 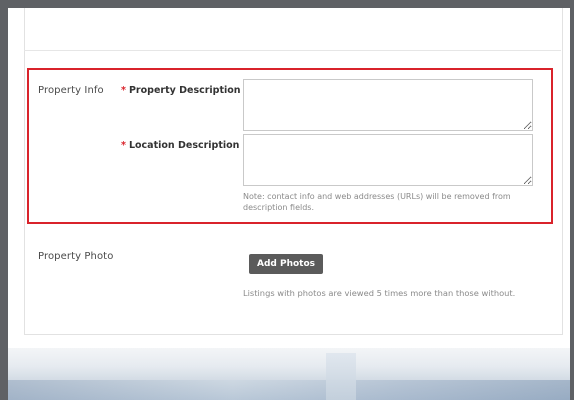 What do you see at coordinates (341, 376) in the screenshot?
I see `background-image-shape` at bounding box center [341, 376].